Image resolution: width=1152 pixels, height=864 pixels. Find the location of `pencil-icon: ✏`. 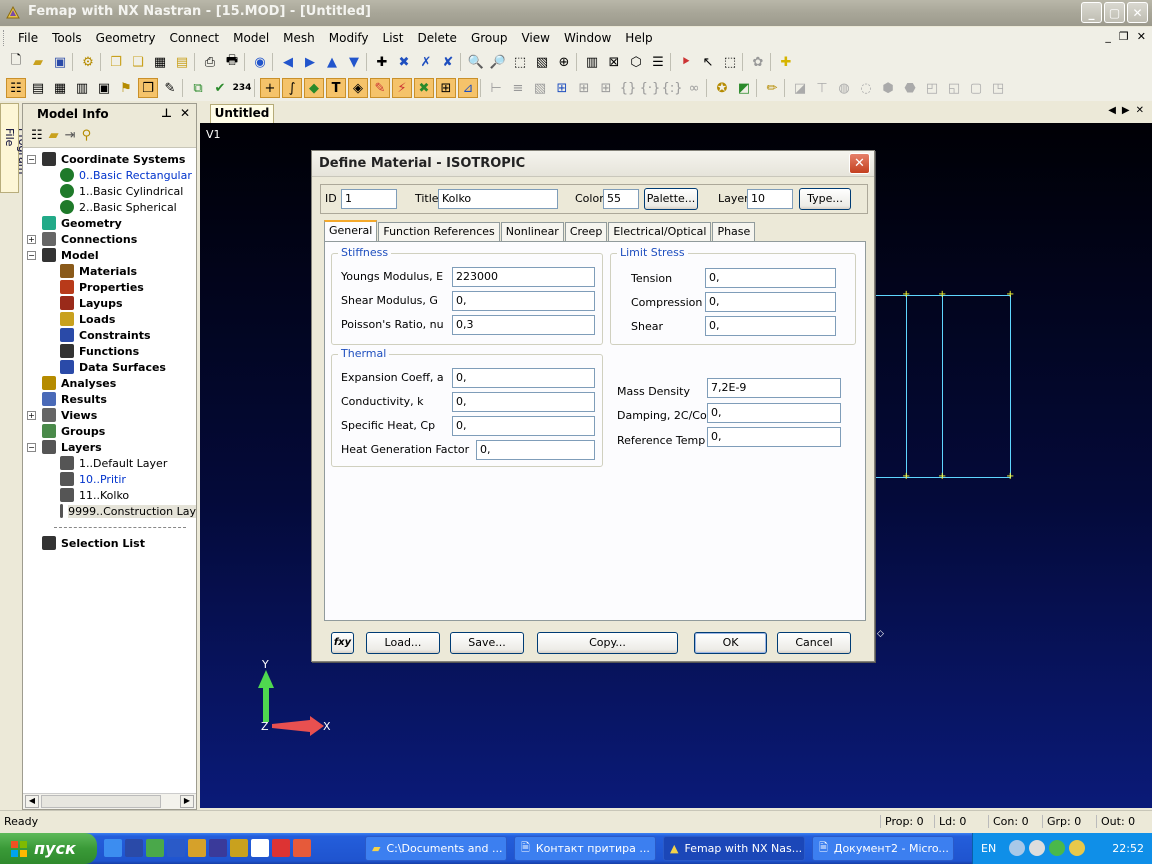

pencil-icon: ✏ is located at coordinates (772, 88).